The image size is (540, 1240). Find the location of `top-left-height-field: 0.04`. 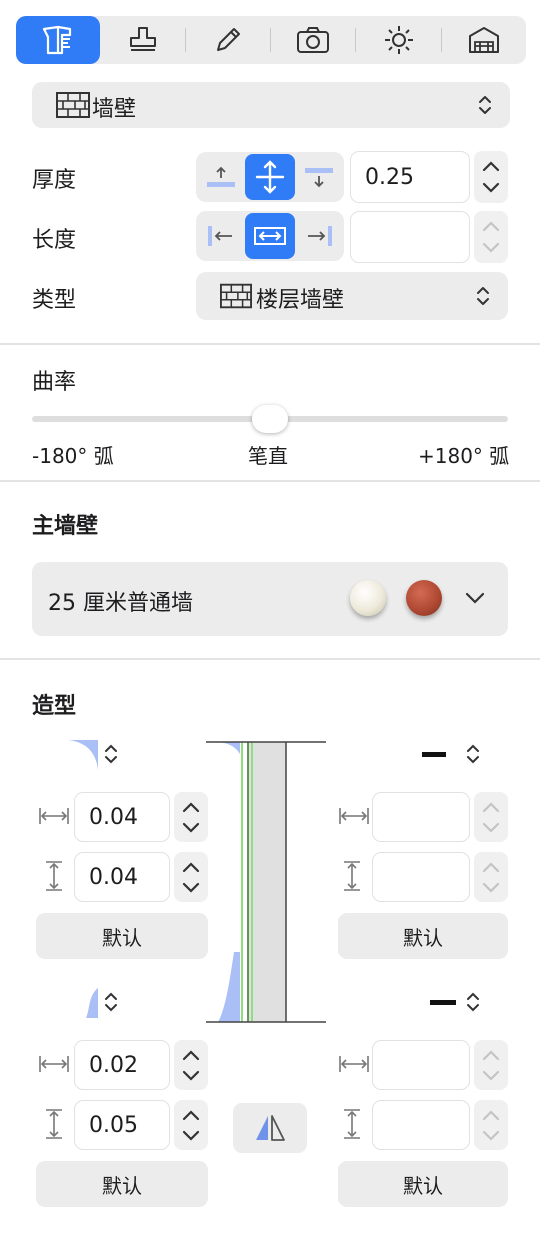

top-left-height-field: 0.04 is located at coordinates (122, 877).